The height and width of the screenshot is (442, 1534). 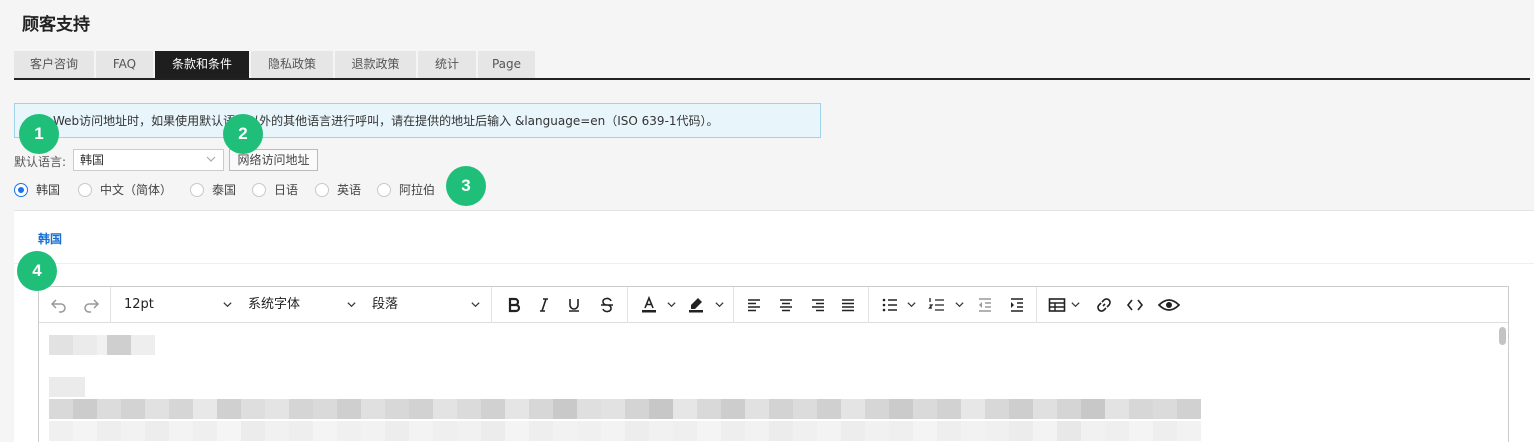 I want to click on scrollbar-thumb, so click(x=1502, y=336).